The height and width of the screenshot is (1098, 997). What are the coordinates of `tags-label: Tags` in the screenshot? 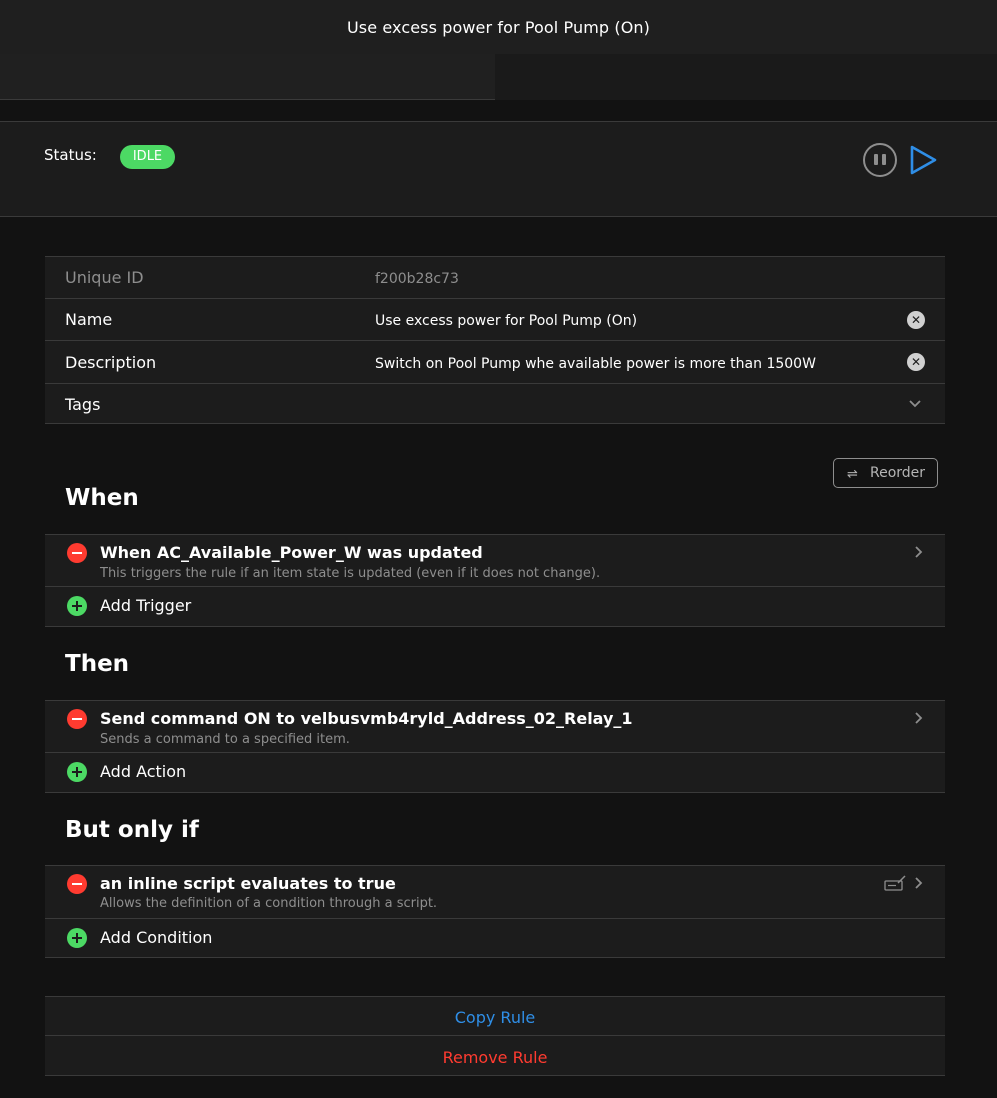 It's located at (82, 404).